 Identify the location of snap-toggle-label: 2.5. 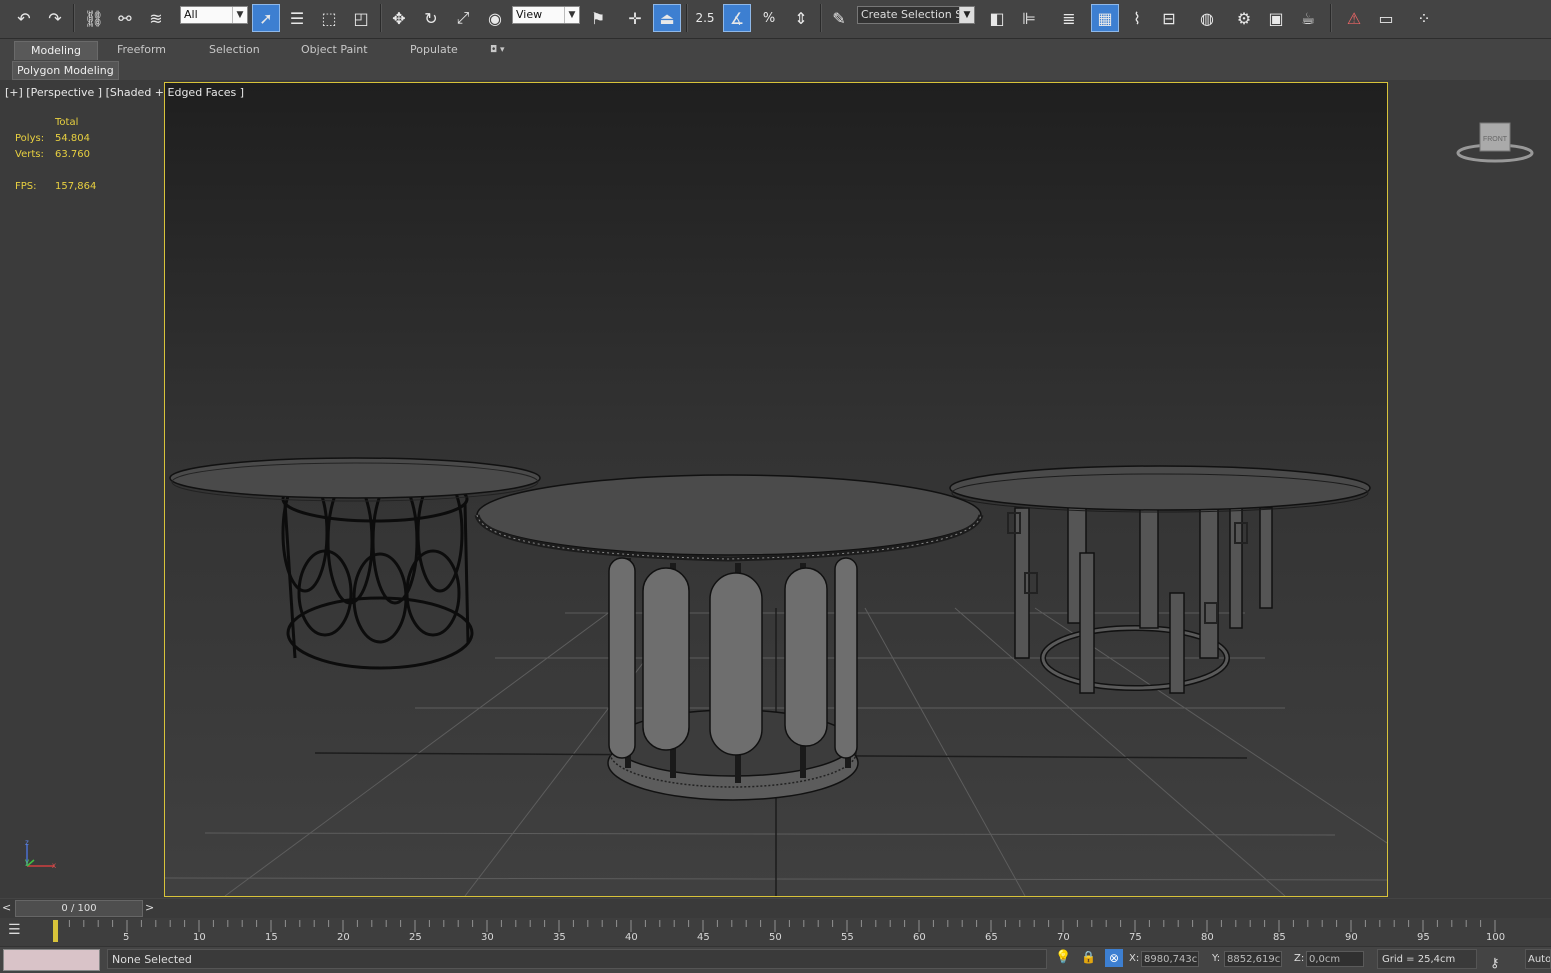
(705, 18).